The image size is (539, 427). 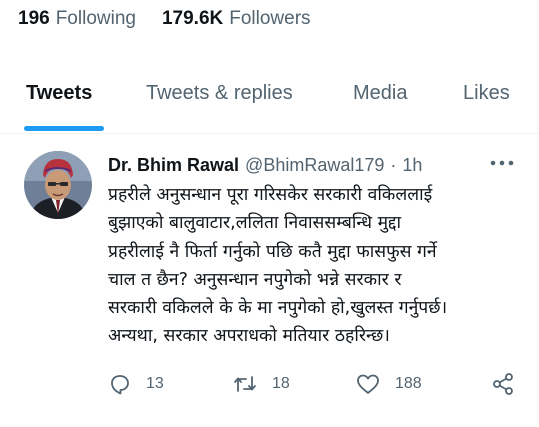 I want to click on tweet-text-line: अन्यथा, सरकार अपराधको मतियार ठहरिन्छ।, so click(x=249, y=336).